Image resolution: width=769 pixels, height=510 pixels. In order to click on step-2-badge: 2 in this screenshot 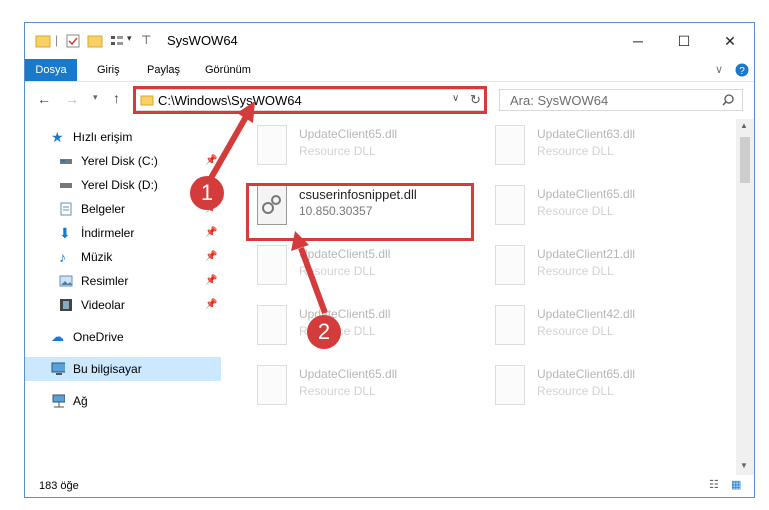, I will do `click(324, 332)`.